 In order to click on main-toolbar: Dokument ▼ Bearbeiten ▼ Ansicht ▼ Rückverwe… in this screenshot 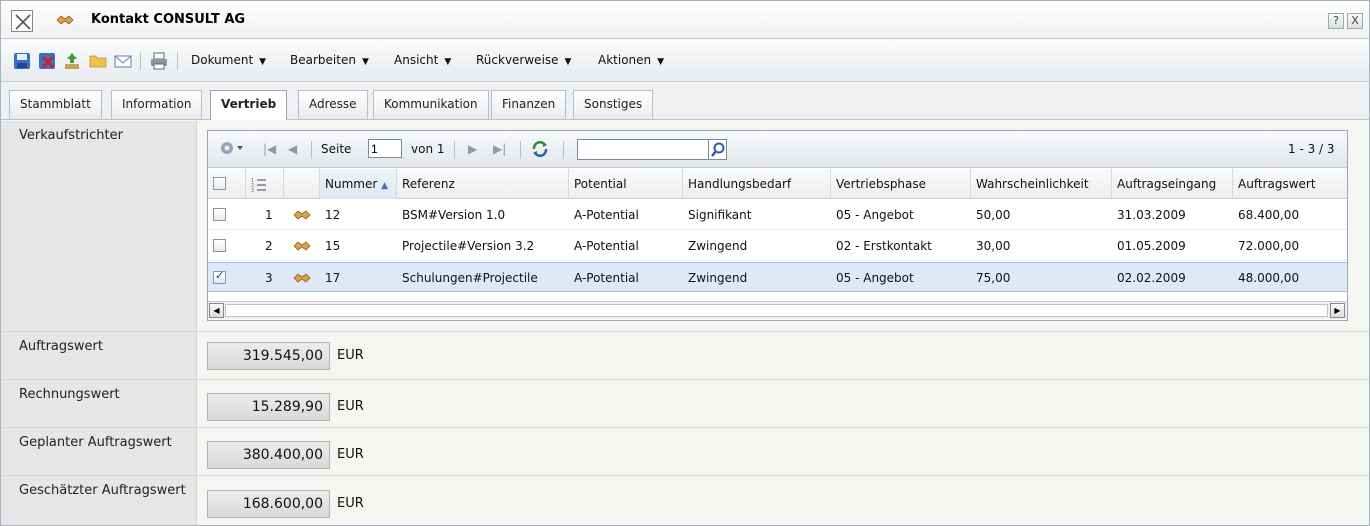, I will do `click(685, 61)`.